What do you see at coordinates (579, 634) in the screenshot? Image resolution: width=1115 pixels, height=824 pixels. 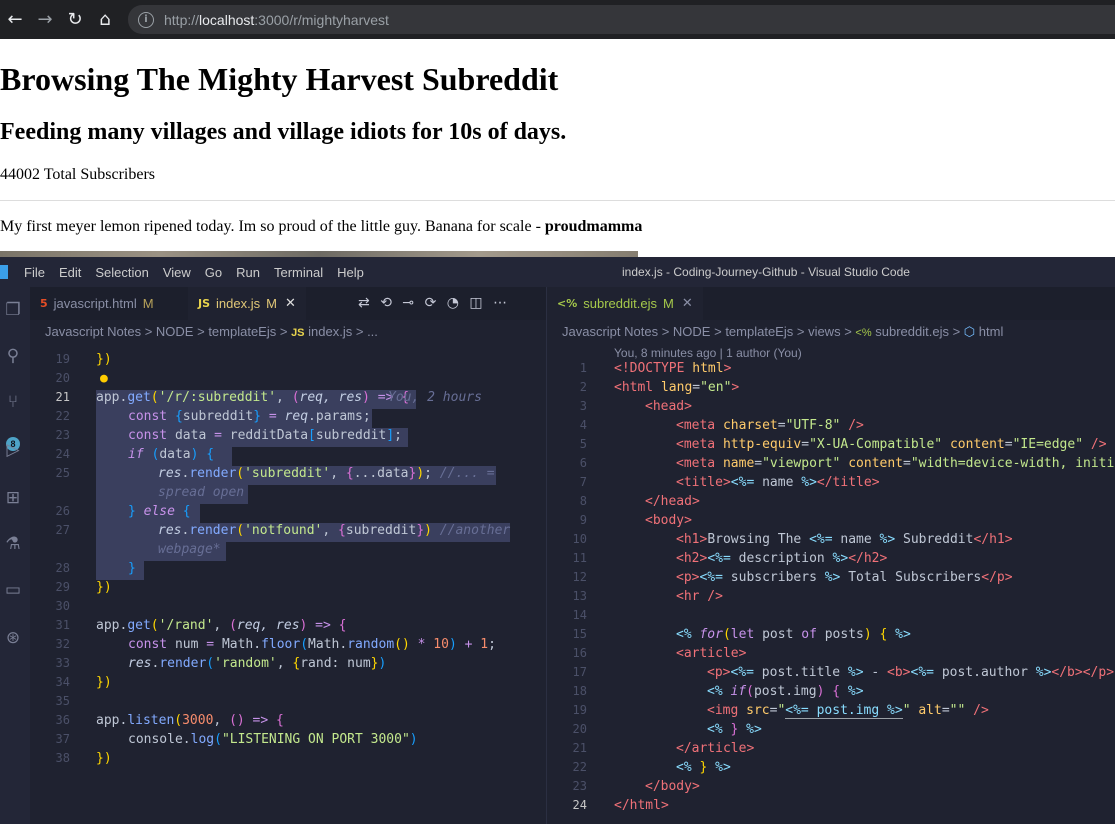 I see `line-number: 15` at bounding box center [579, 634].